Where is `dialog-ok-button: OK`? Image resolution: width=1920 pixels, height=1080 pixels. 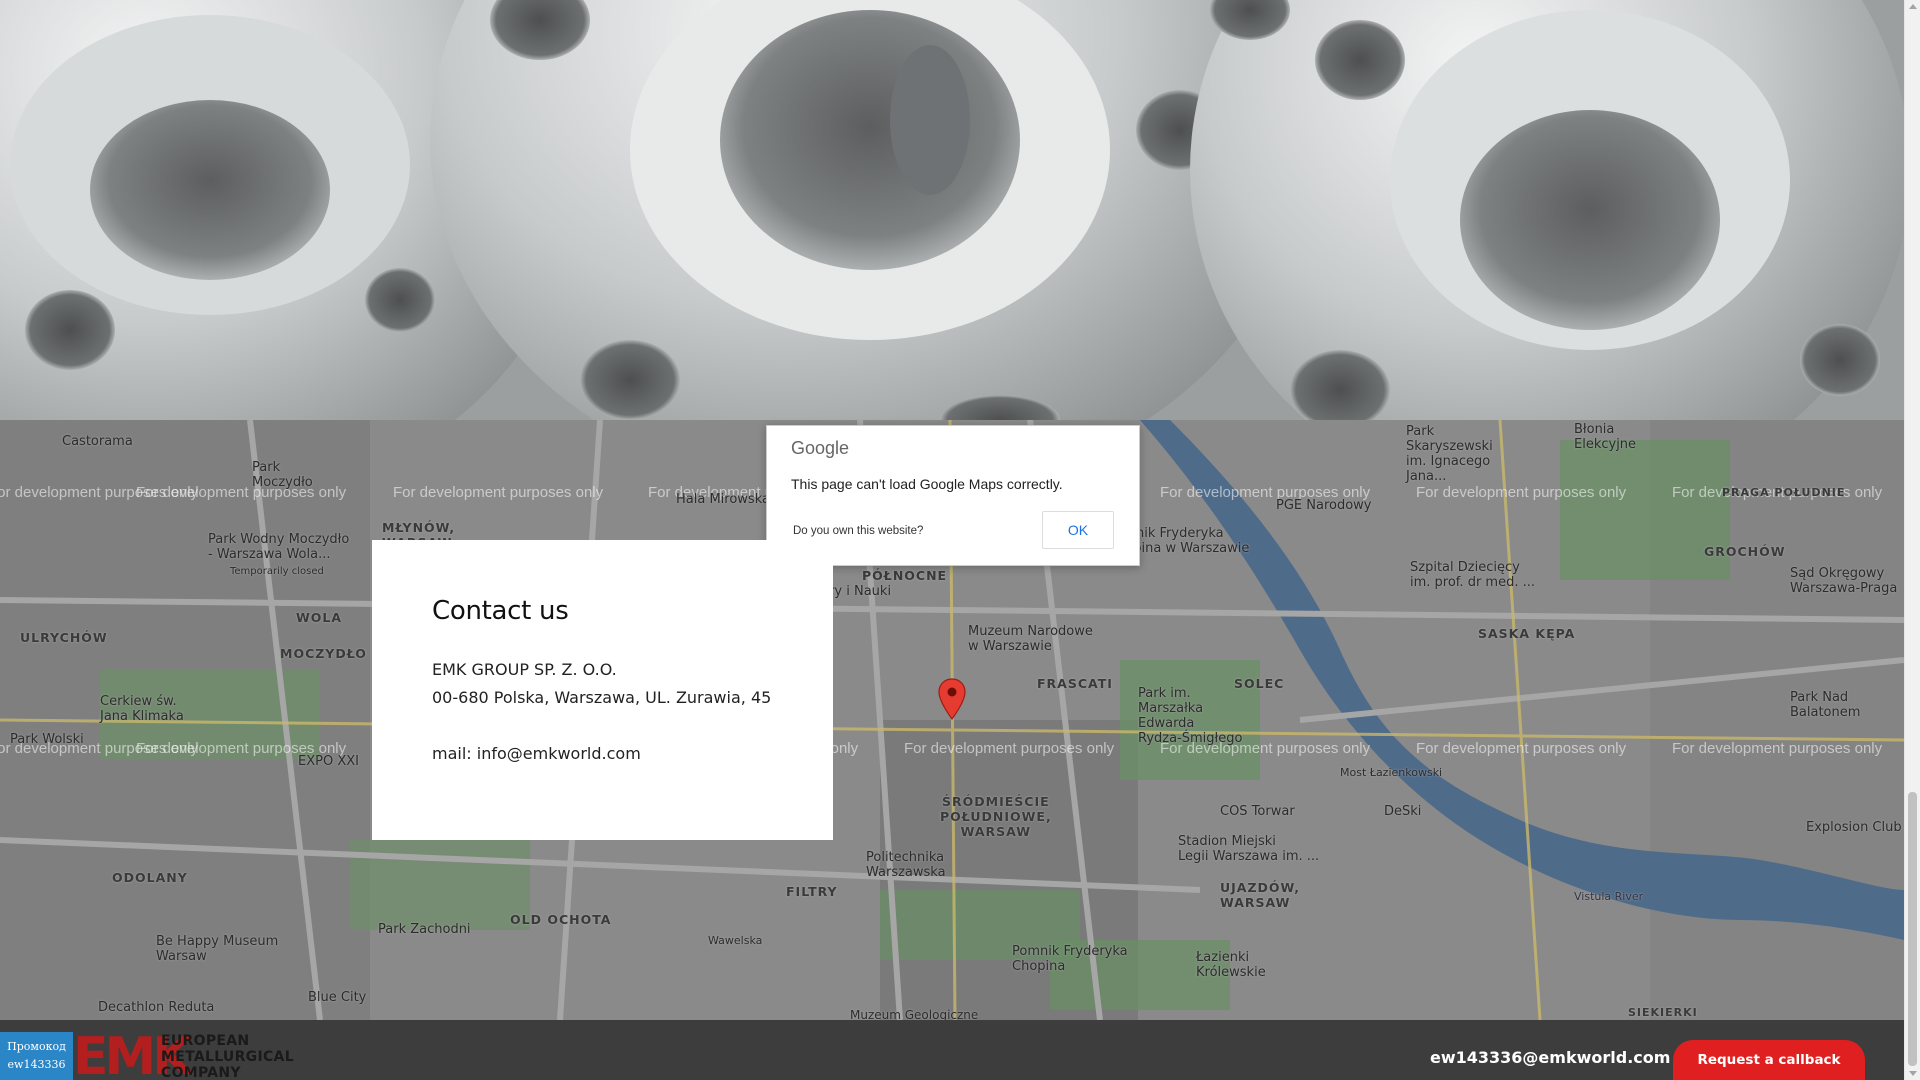 dialog-ok-button: OK is located at coordinates (1078, 530).